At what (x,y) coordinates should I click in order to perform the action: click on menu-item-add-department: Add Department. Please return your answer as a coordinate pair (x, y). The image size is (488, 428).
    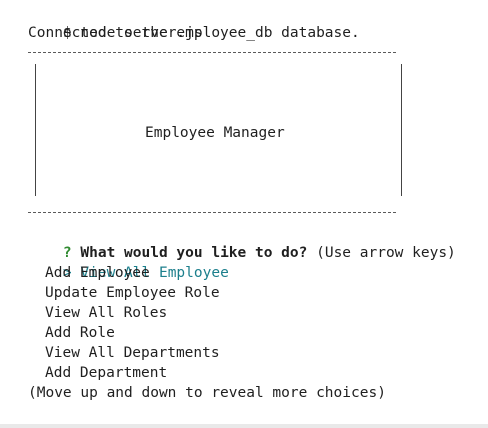
    Looking at the image, I should click on (106, 373).